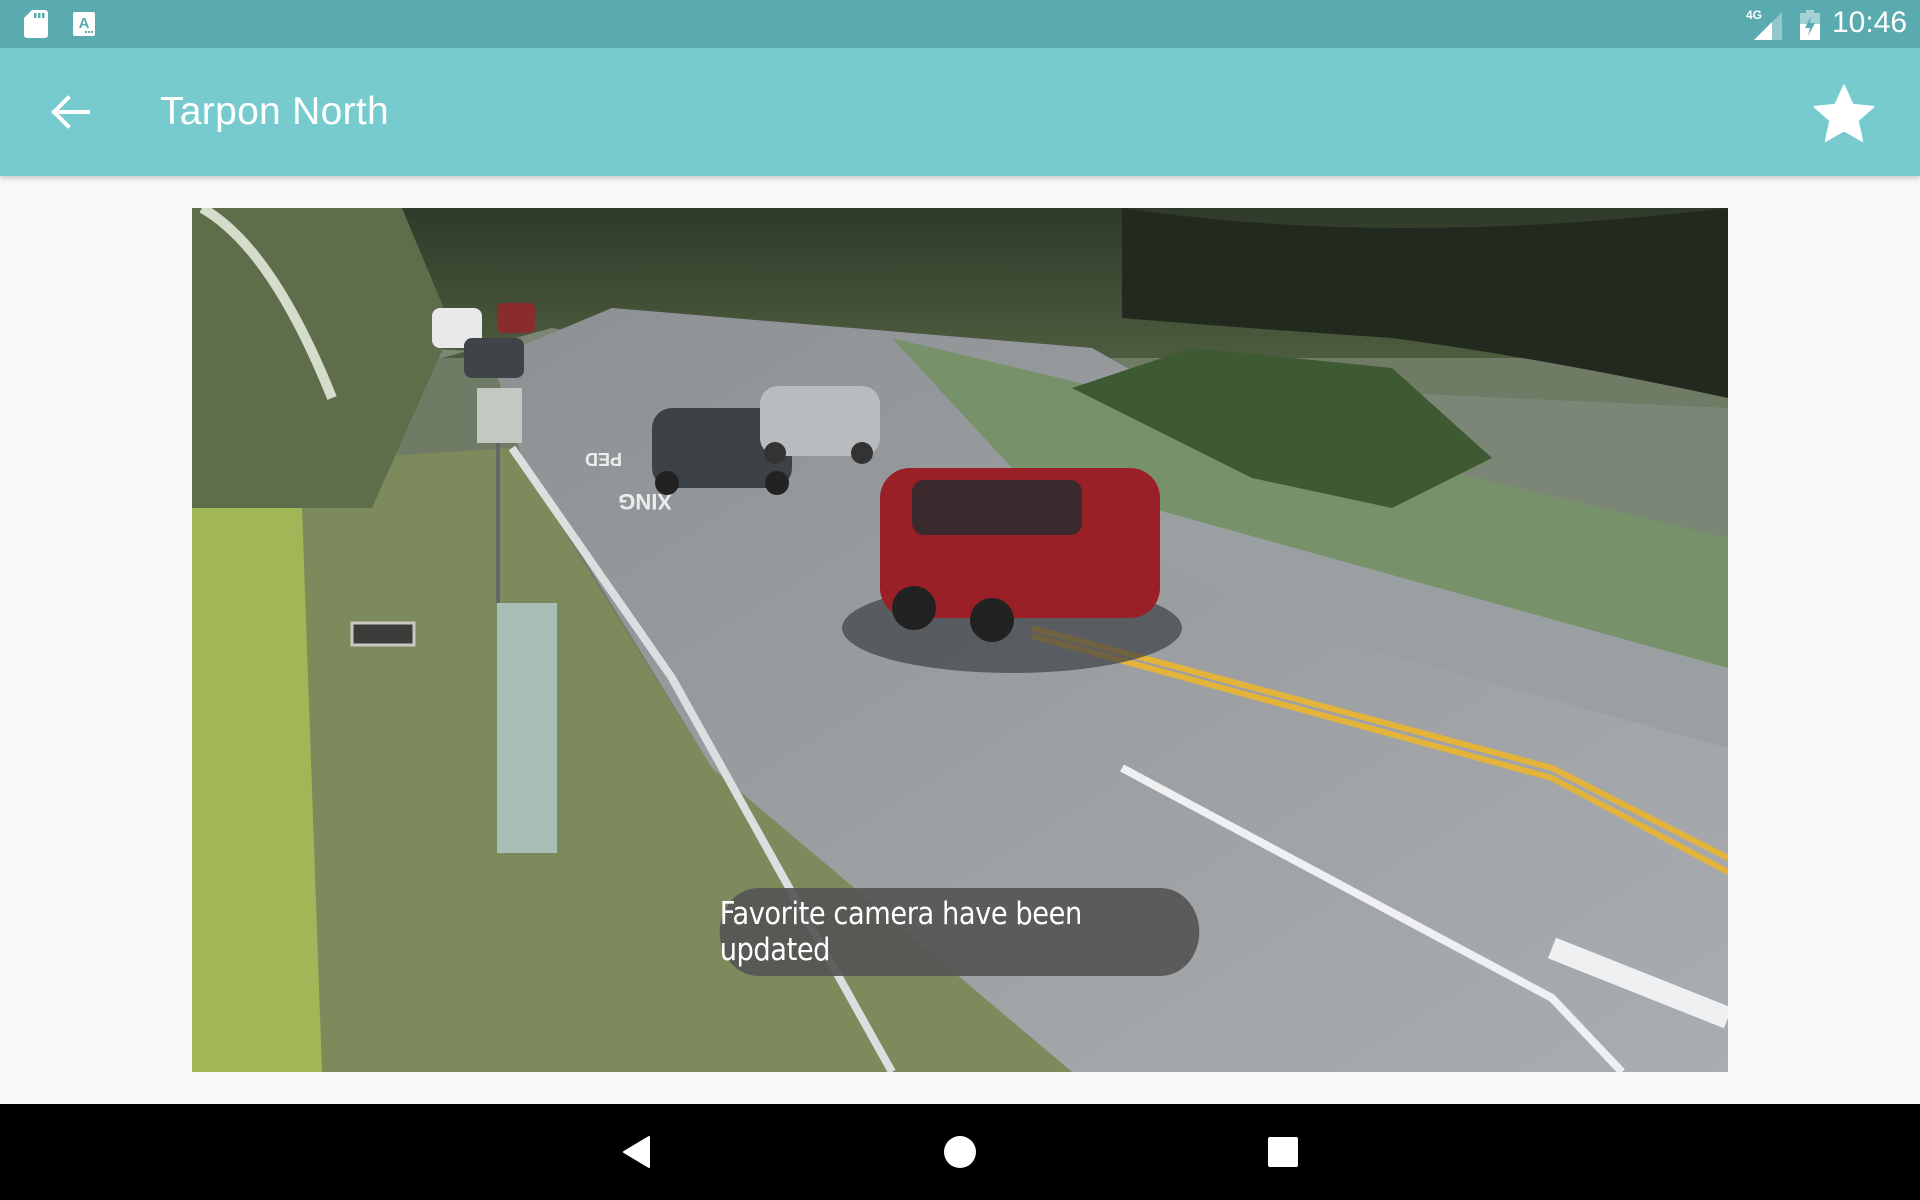 The width and height of the screenshot is (1920, 1200). I want to click on svg-text: 4G, so click(1754, 15).